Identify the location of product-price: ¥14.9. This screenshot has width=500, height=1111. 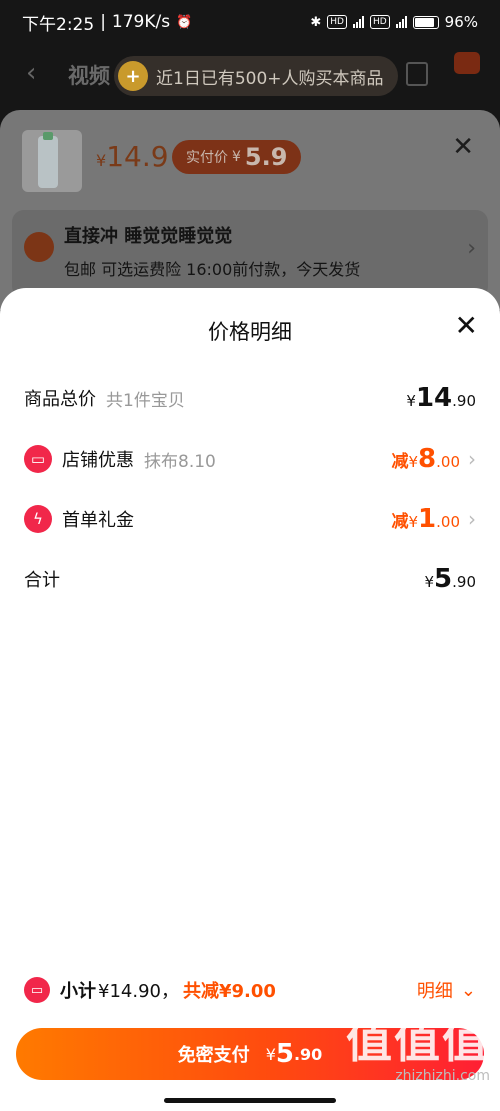
(132, 156).